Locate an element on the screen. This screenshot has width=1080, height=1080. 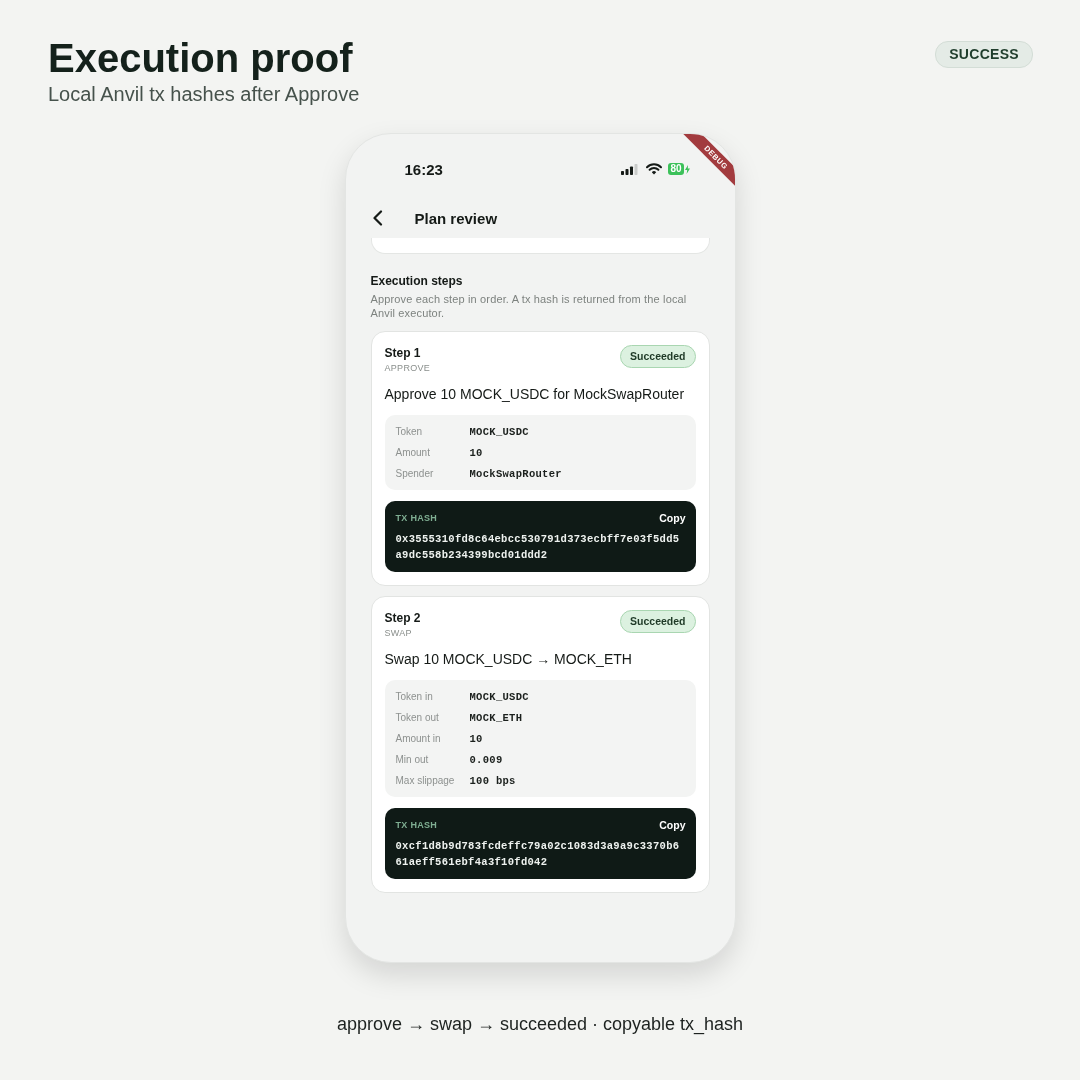
detail-value: MOCK_ETH is located at coordinates (496, 717).